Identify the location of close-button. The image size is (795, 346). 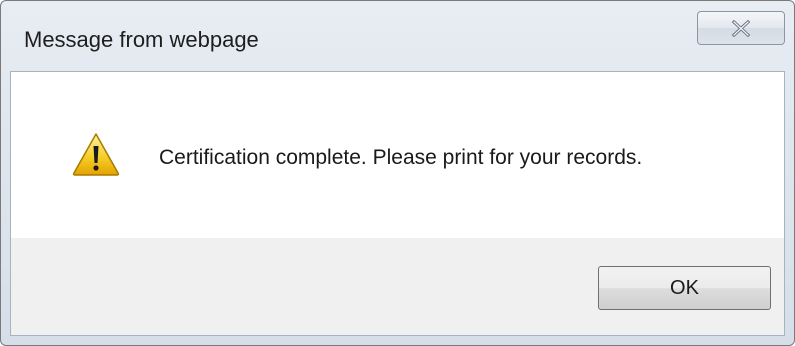
(741, 28).